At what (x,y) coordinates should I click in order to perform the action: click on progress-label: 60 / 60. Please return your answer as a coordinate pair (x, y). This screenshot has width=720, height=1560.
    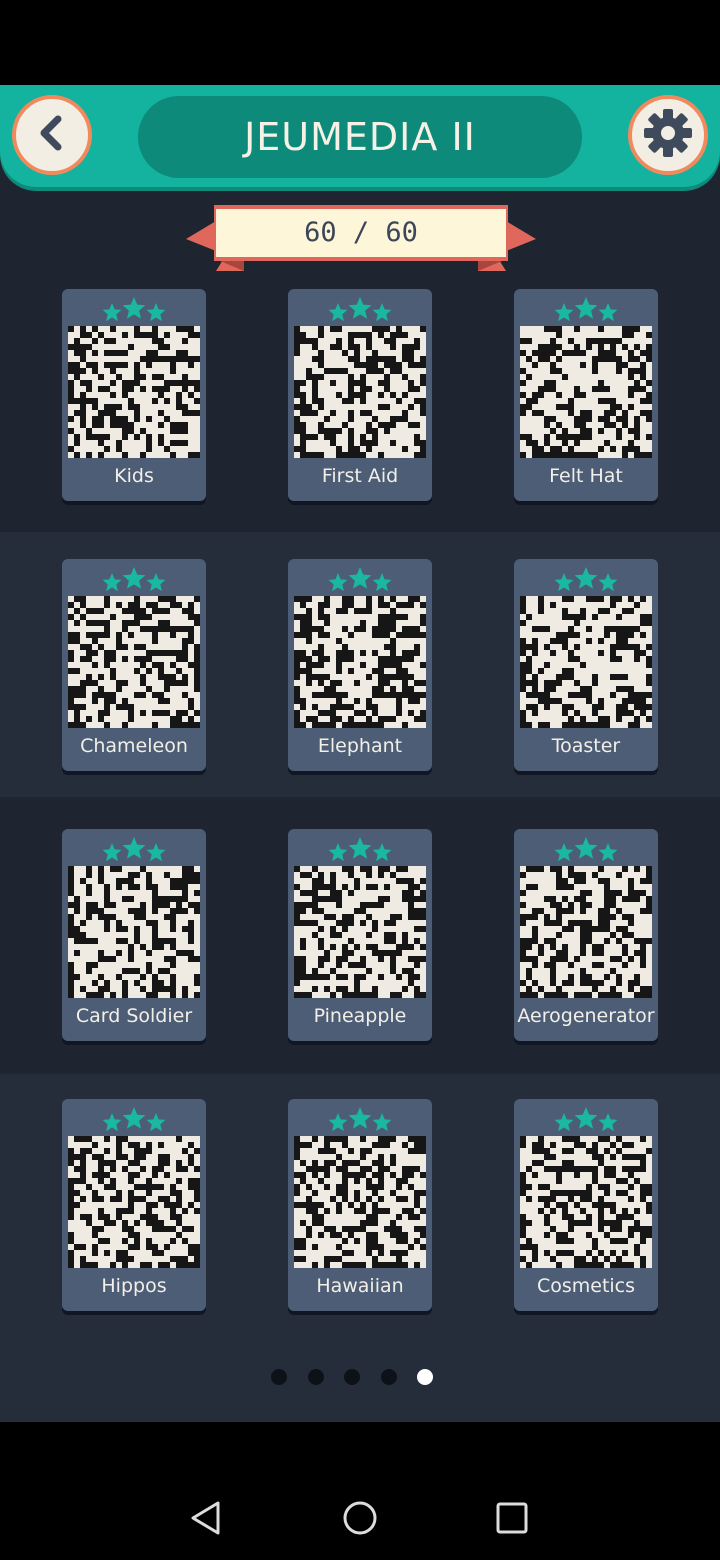
    Looking at the image, I should click on (361, 232).